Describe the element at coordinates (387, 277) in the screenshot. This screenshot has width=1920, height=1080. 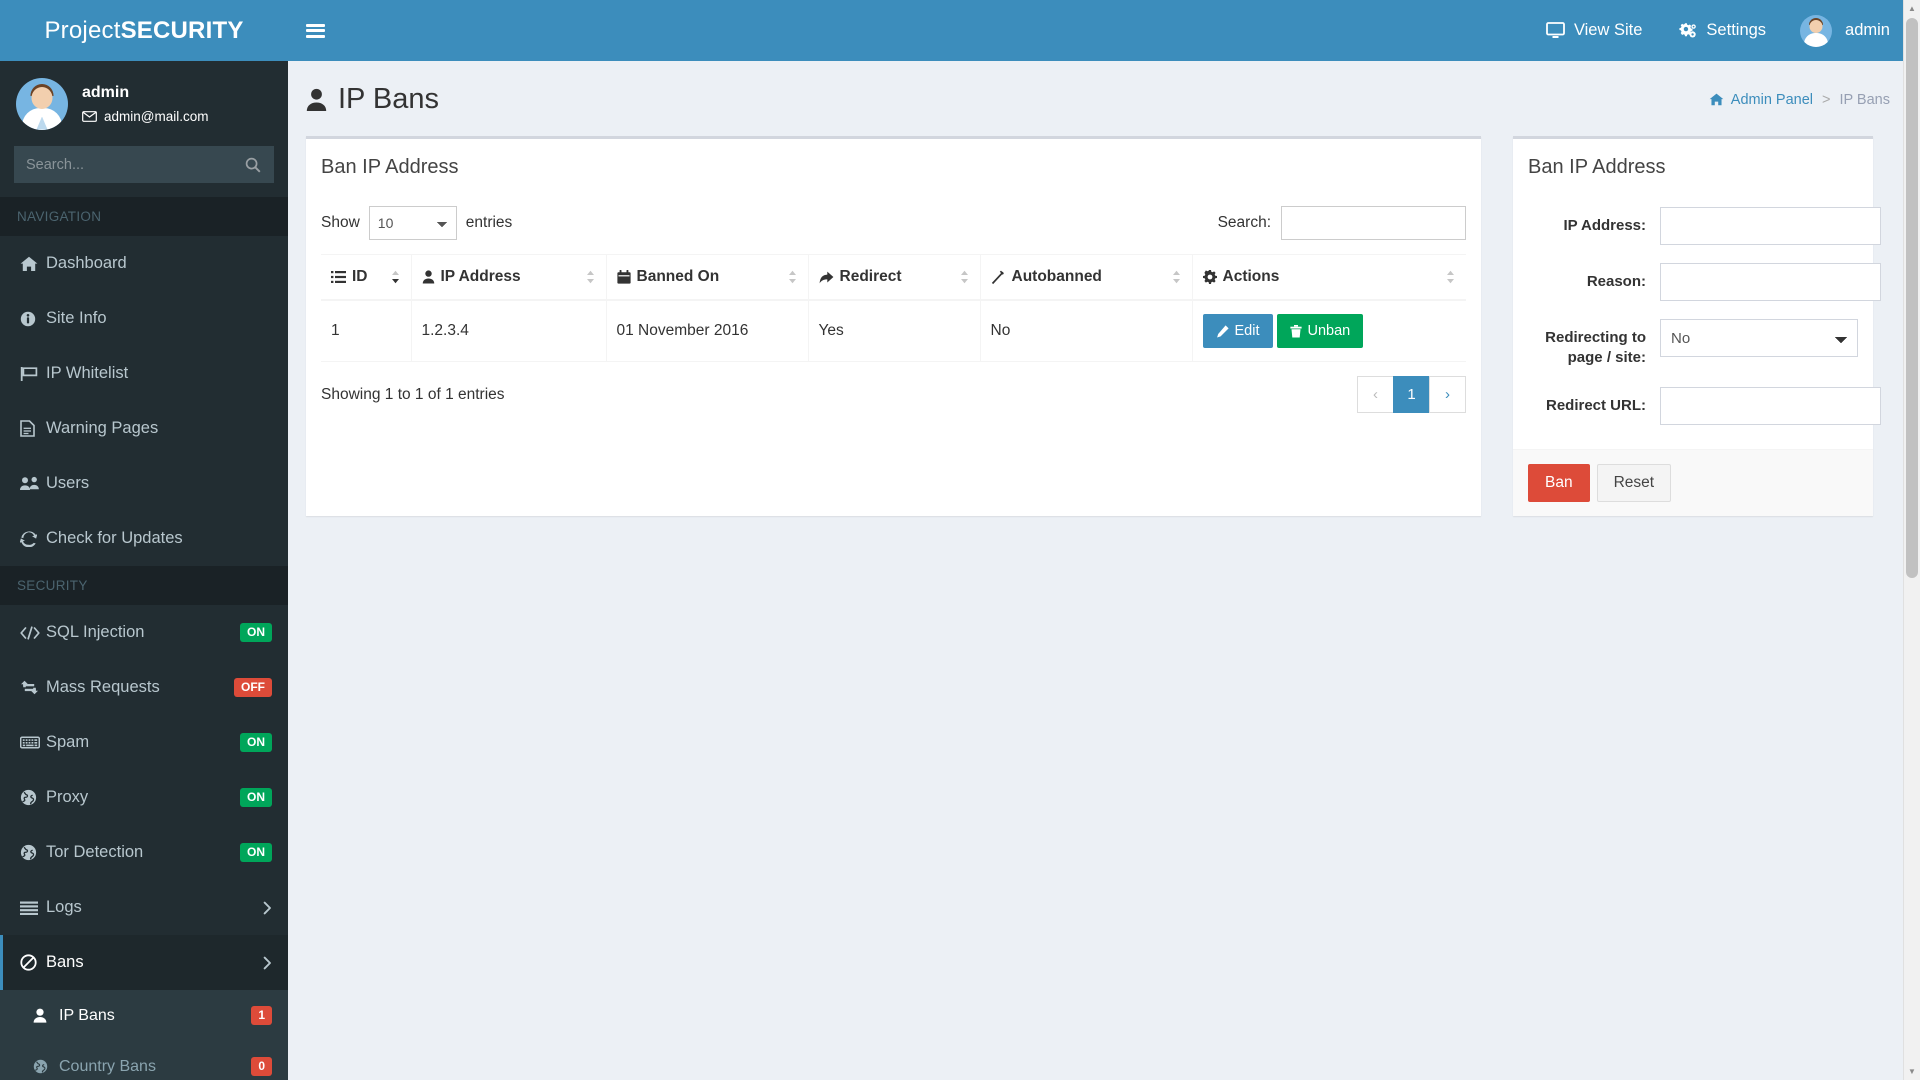
I see `sort-desc-icon` at that location.